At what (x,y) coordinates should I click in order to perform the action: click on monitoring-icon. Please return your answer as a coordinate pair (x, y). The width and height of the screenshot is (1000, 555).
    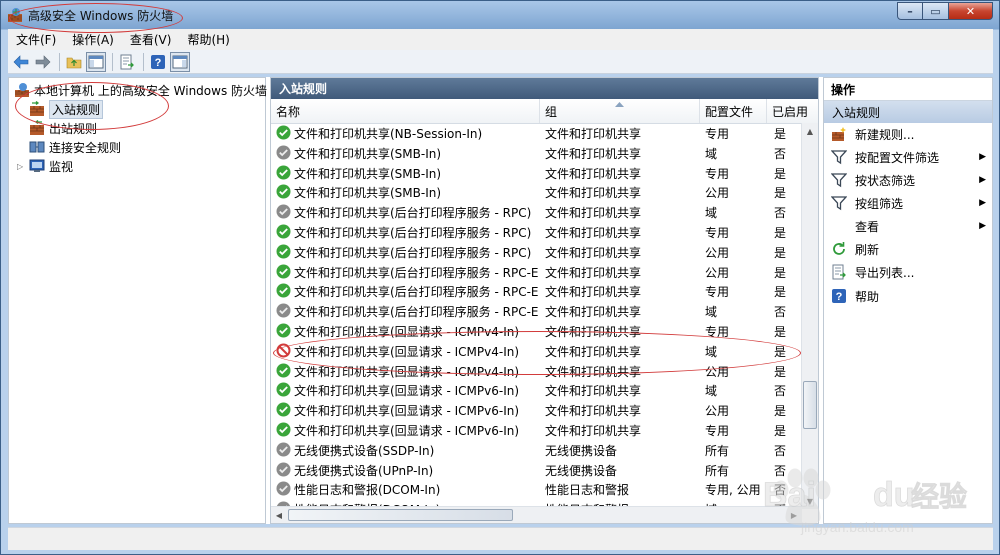
    Looking at the image, I should click on (37, 165).